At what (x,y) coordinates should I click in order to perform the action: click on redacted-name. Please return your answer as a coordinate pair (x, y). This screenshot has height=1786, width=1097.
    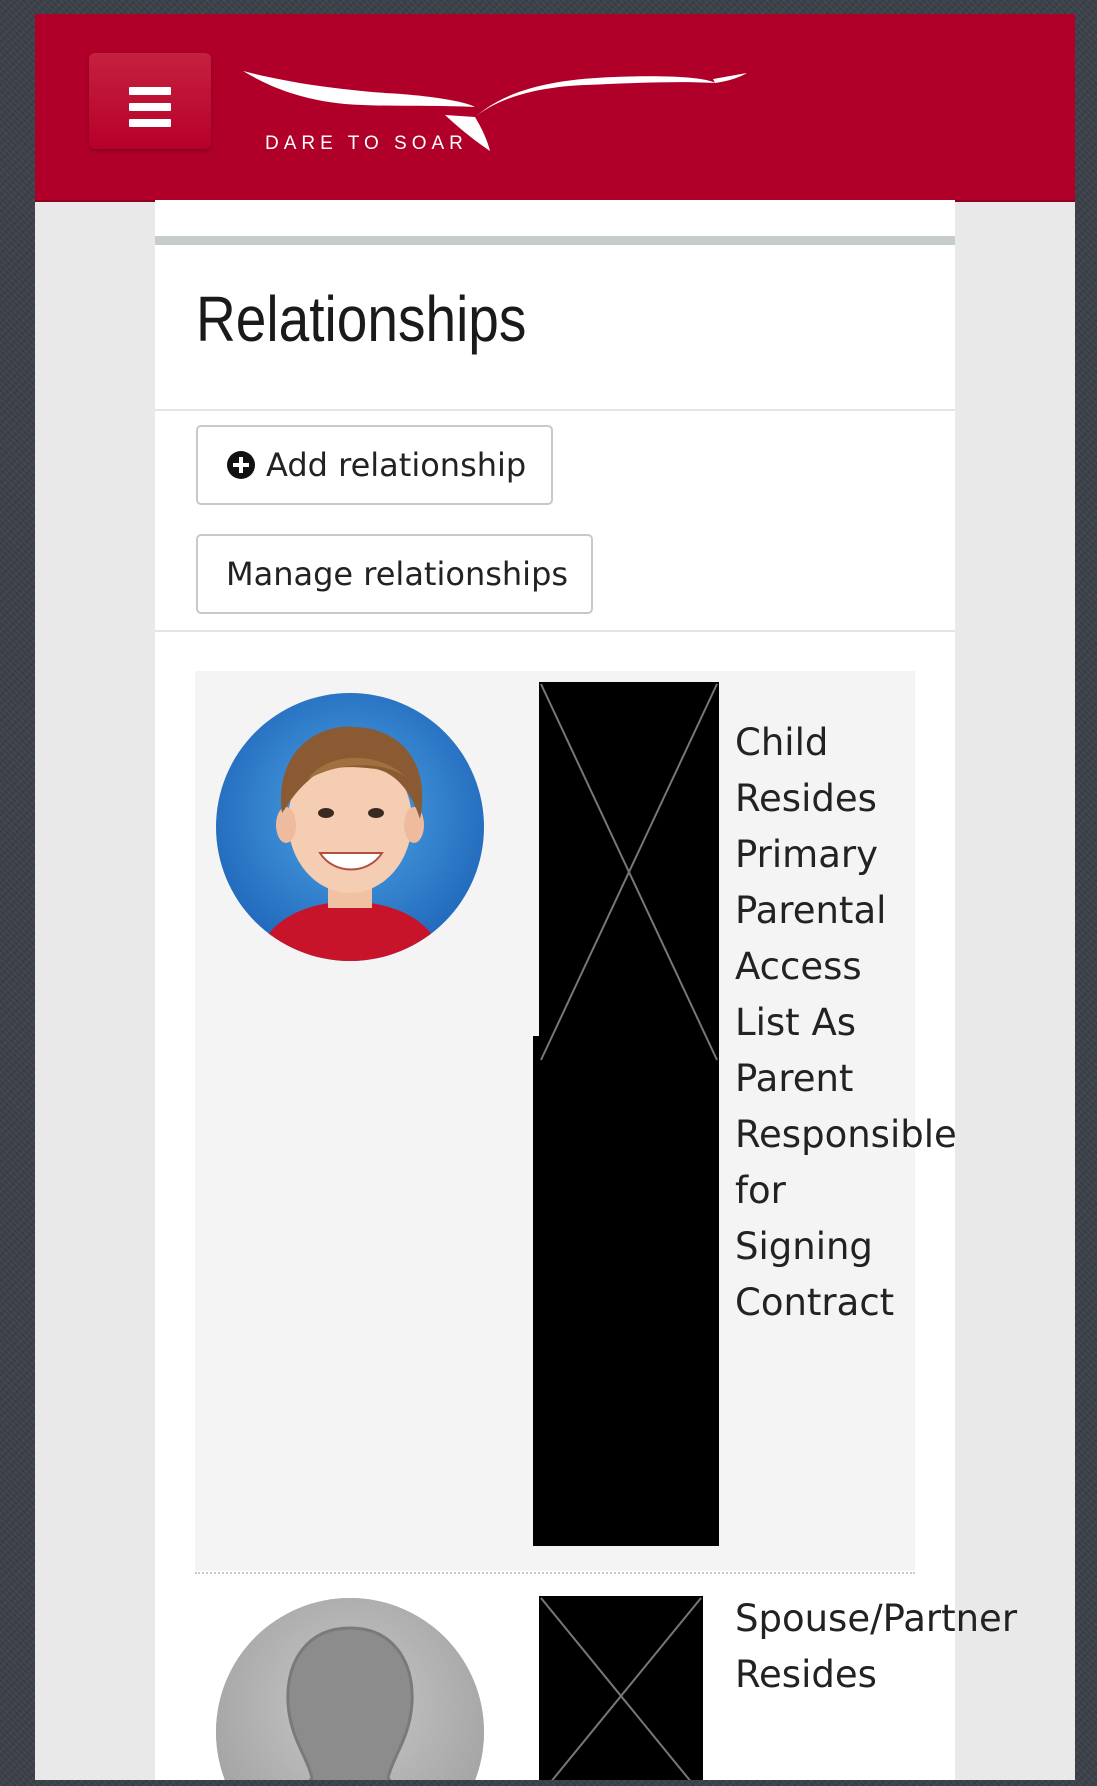
    Looking at the image, I should click on (626, 1291).